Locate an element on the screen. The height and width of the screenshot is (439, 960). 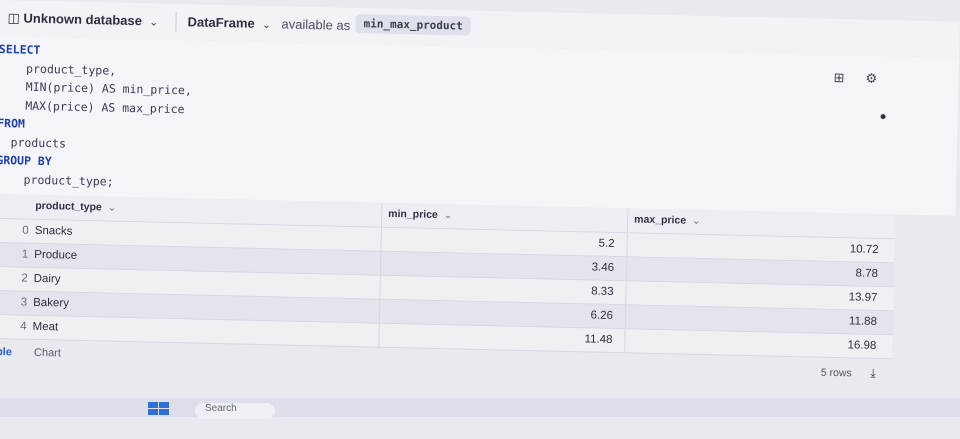
available-as-text: available as is located at coordinates (316, 24).